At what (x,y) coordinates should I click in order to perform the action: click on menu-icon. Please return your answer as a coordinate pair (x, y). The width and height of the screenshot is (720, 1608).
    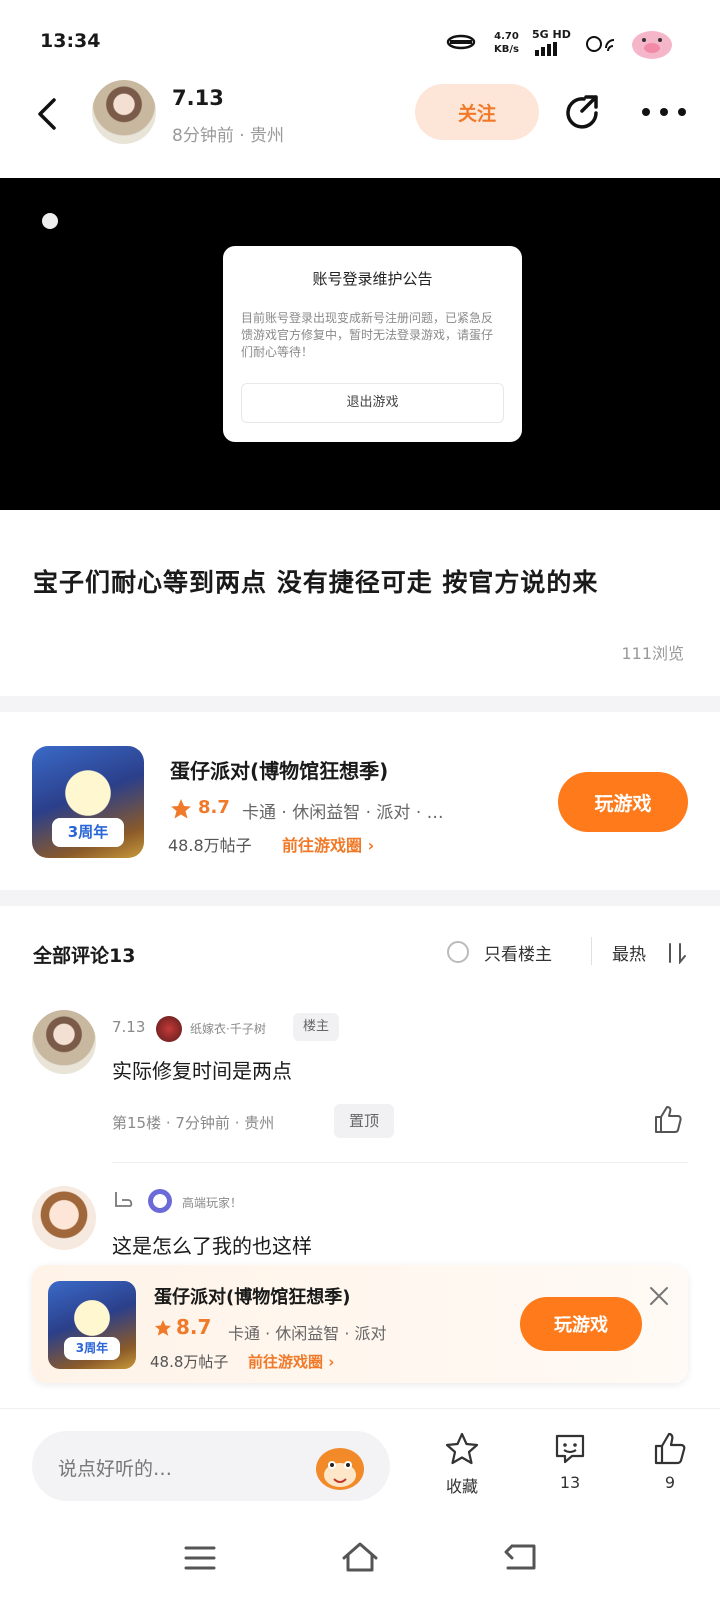
    Looking at the image, I should click on (200, 1558).